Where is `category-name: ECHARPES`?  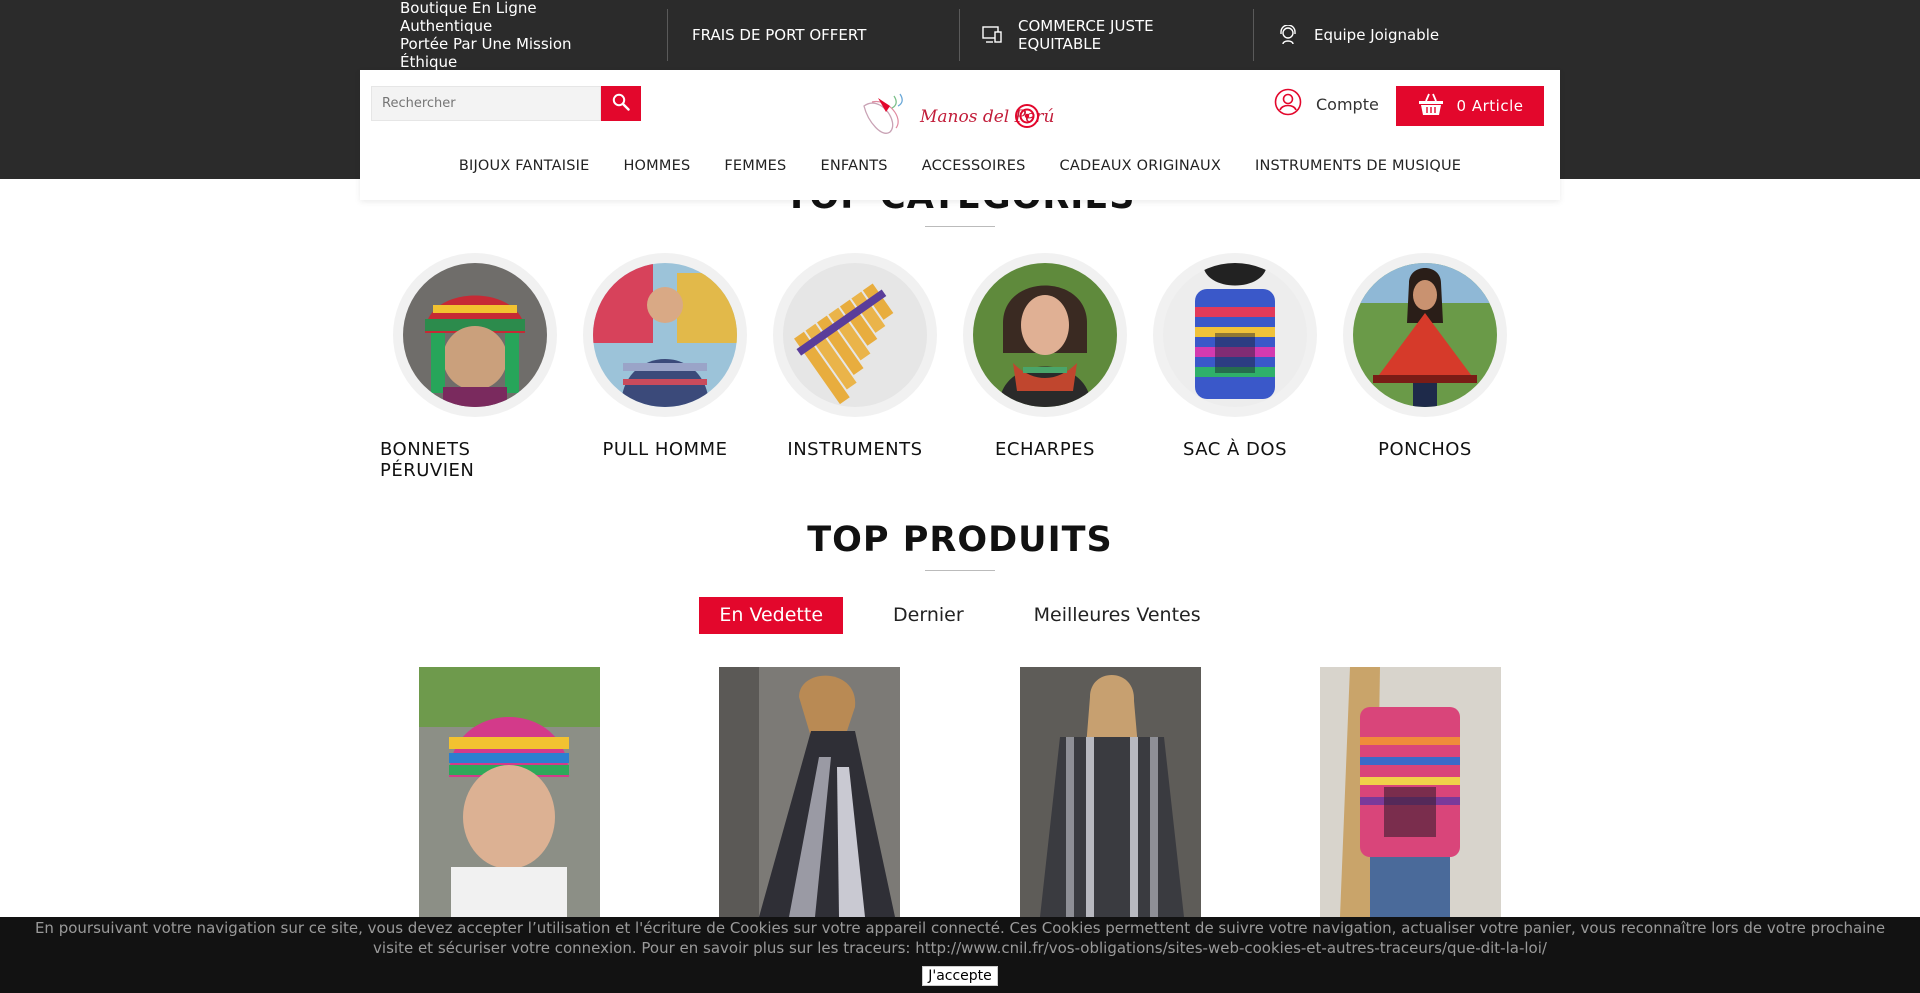 category-name: ECHARPES is located at coordinates (1045, 449).